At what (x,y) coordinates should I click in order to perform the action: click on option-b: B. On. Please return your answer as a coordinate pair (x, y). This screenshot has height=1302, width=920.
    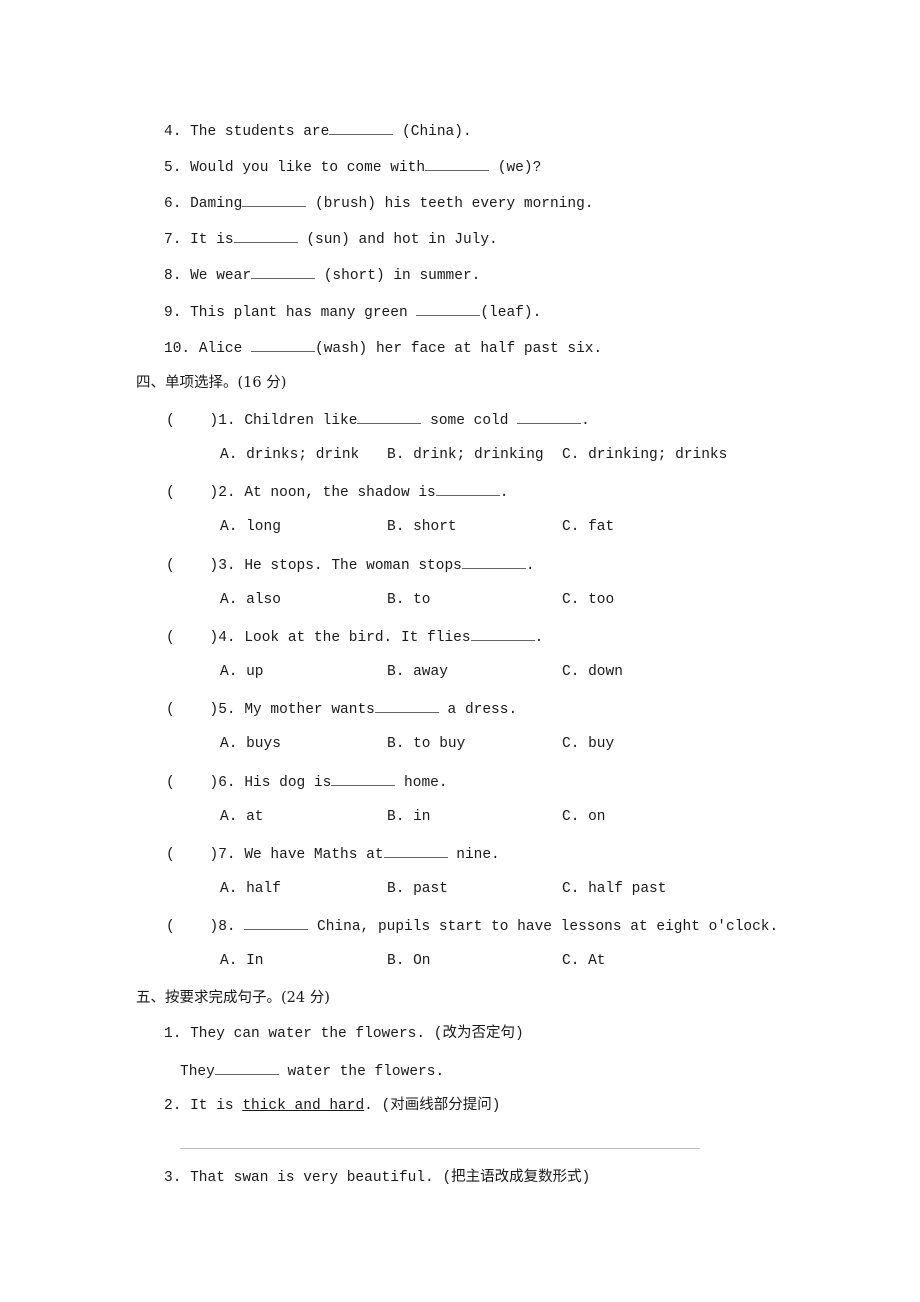
    Looking at the image, I should click on (409, 961).